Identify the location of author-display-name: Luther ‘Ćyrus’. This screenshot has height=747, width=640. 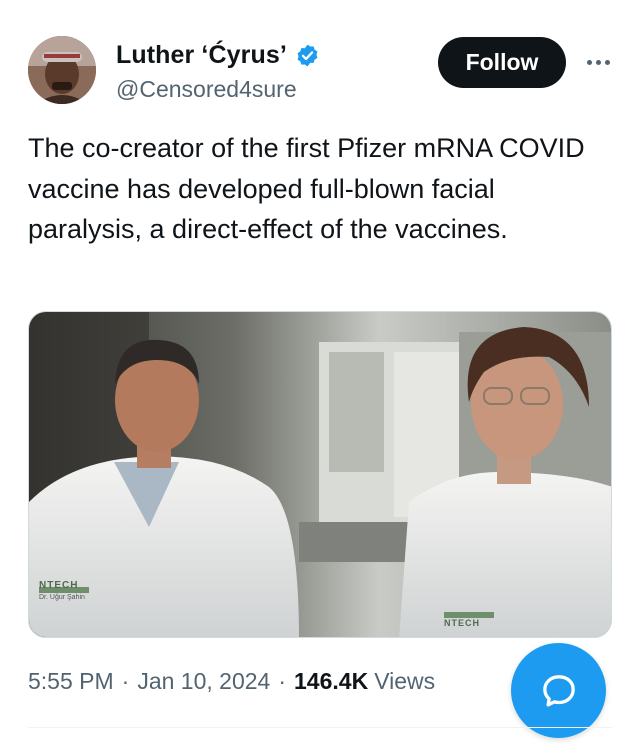
(201, 55).